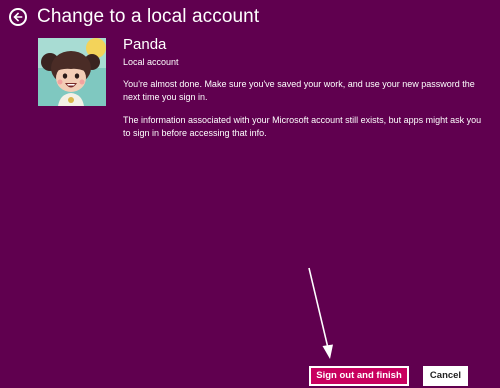 This screenshot has height=388, width=500. What do you see at coordinates (145, 44) in the screenshot?
I see `user-name: Panda` at bounding box center [145, 44].